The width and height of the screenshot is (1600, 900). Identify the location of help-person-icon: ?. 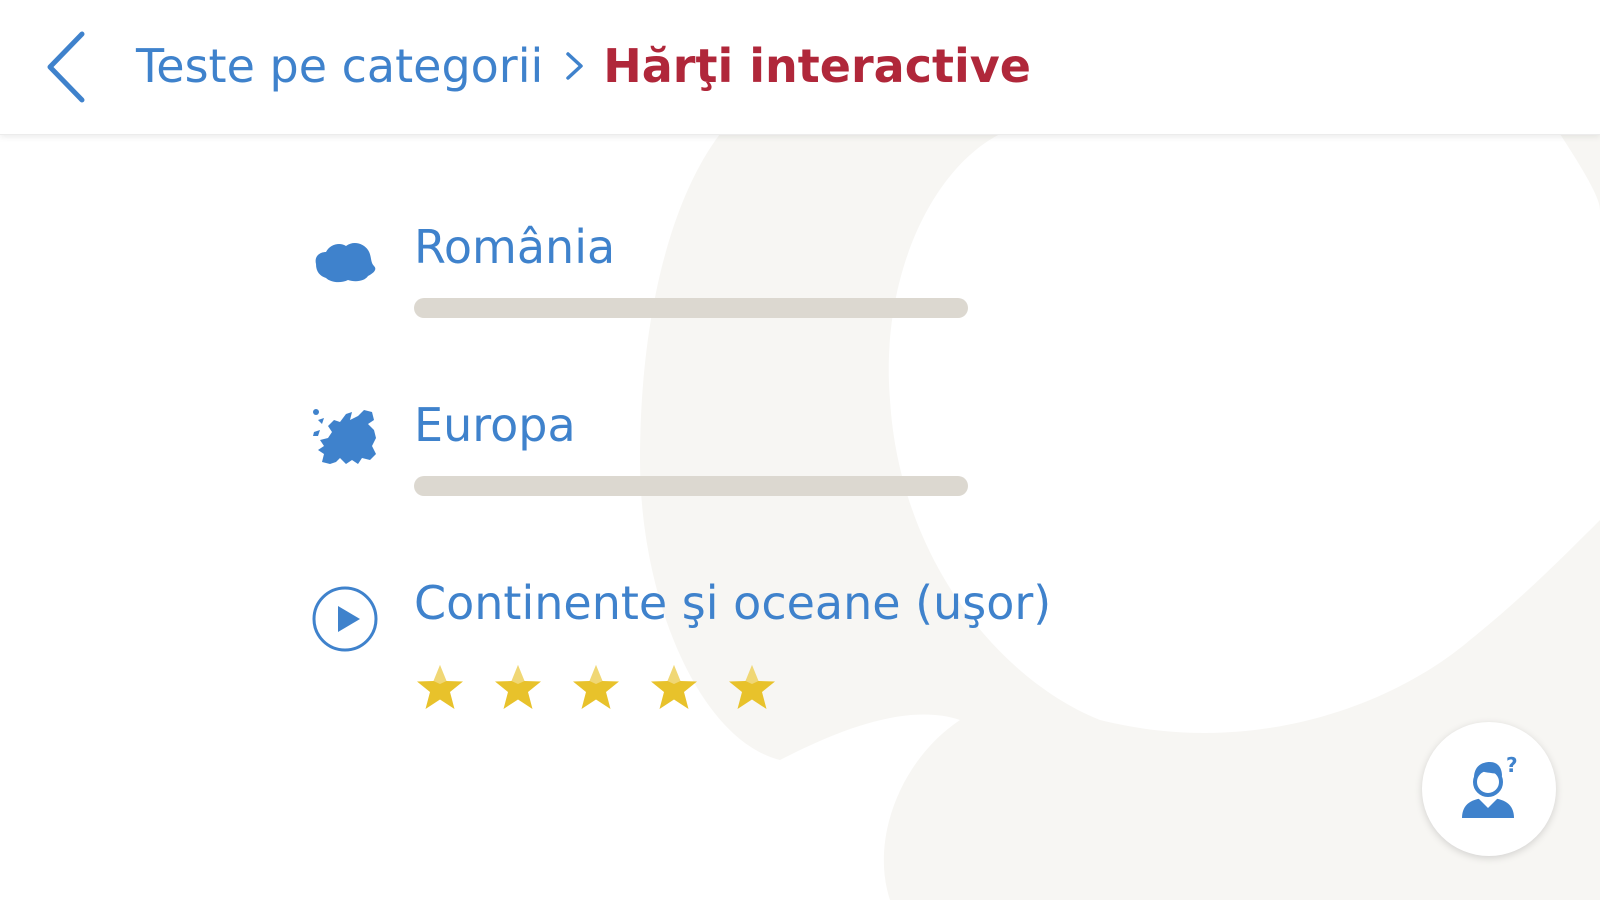
(1490, 785).